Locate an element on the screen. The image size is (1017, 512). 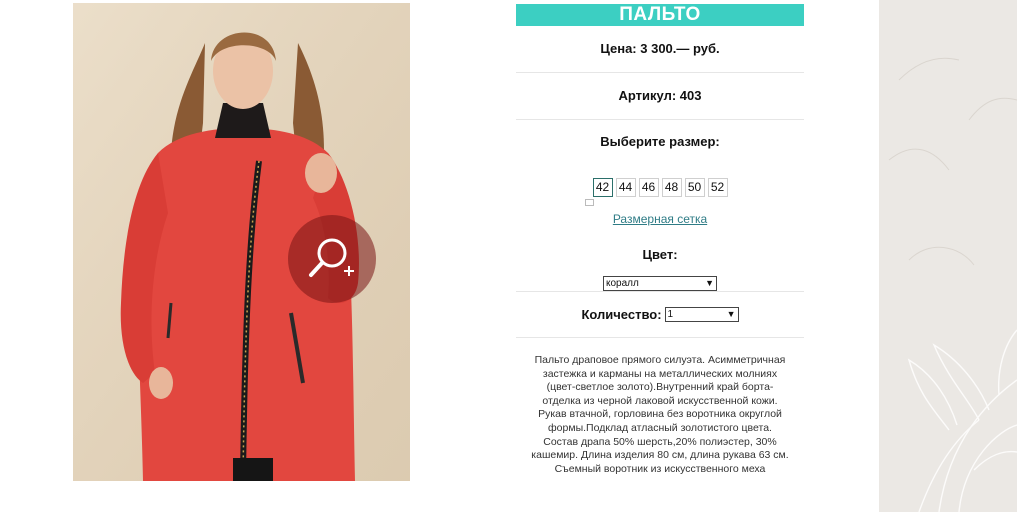
size-option-50: 50 is located at coordinates (694, 187).